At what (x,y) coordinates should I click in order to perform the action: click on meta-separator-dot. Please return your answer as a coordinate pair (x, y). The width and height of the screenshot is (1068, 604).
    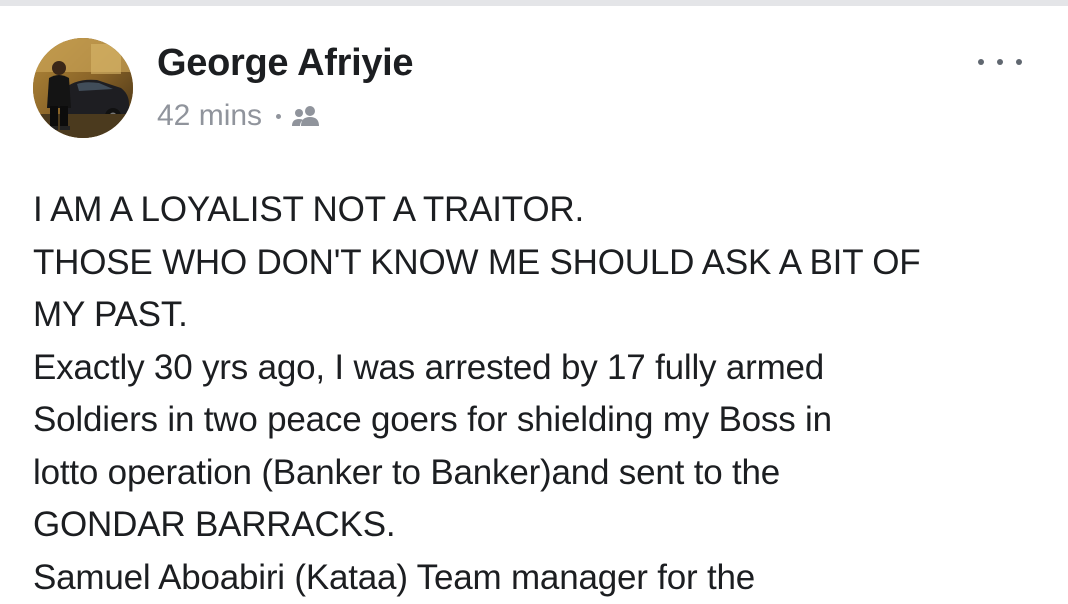
    Looking at the image, I should click on (278, 116).